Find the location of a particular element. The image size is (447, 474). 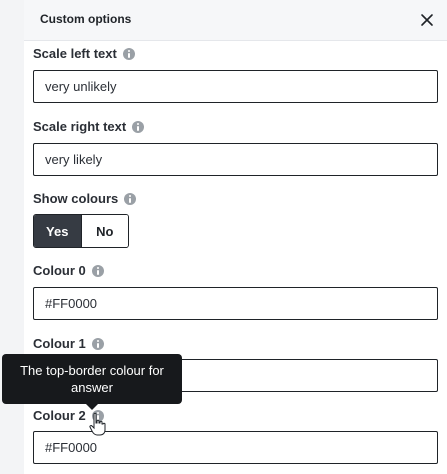

scale-left-label: Scale left text is located at coordinates (75, 53).